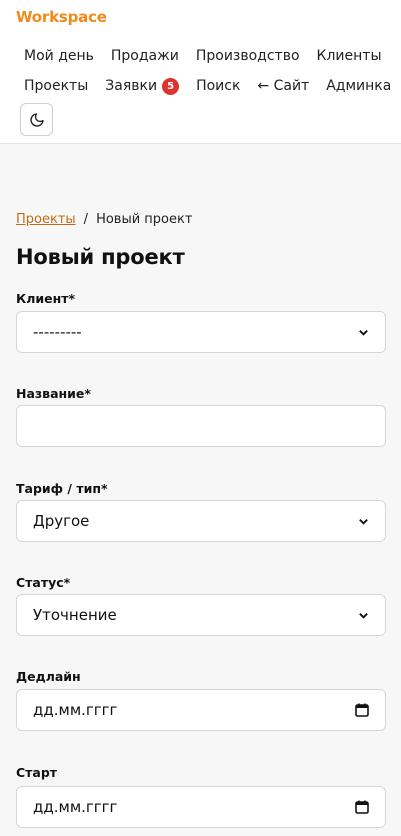 This screenshot has width=401, height=836. Describe the element at coordinates (56, 86) in the screenshot. I see `nav-projects: Проекты` at that location.